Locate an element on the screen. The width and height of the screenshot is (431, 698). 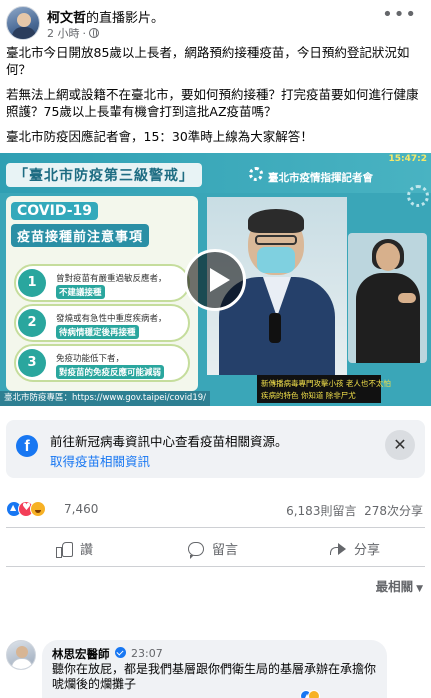
video-caption: 新傳播病毒專門攻擊小孩 老人也不太怕 疾病的特色 你知道 除非尸尤 is located at coordinates (324, 389).